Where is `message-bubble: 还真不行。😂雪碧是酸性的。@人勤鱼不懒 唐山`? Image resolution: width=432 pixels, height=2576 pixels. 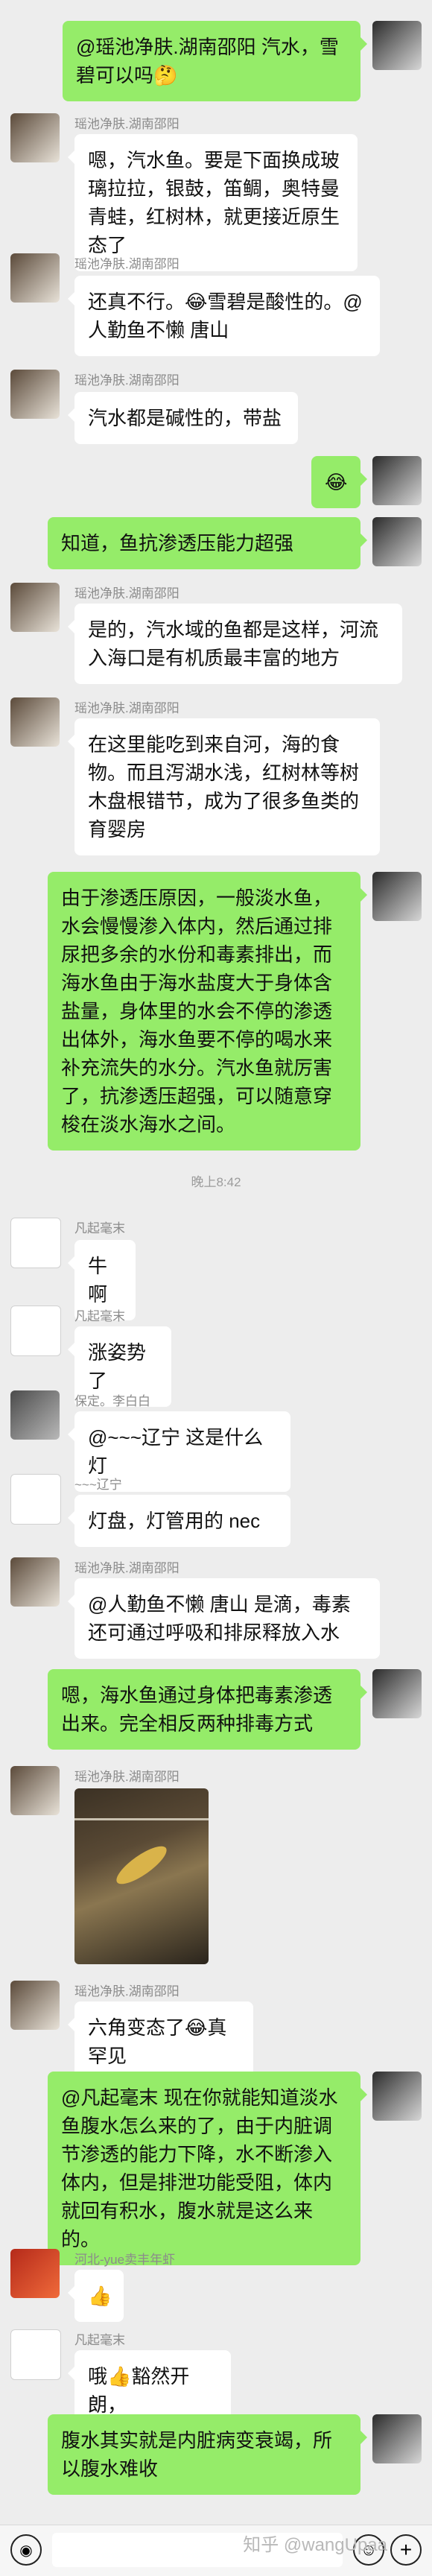 message-bubble: 还真不行。😂雪碧是酸性的。@人勤鱼不懒 唐山 is located at coordinates (224, 316).